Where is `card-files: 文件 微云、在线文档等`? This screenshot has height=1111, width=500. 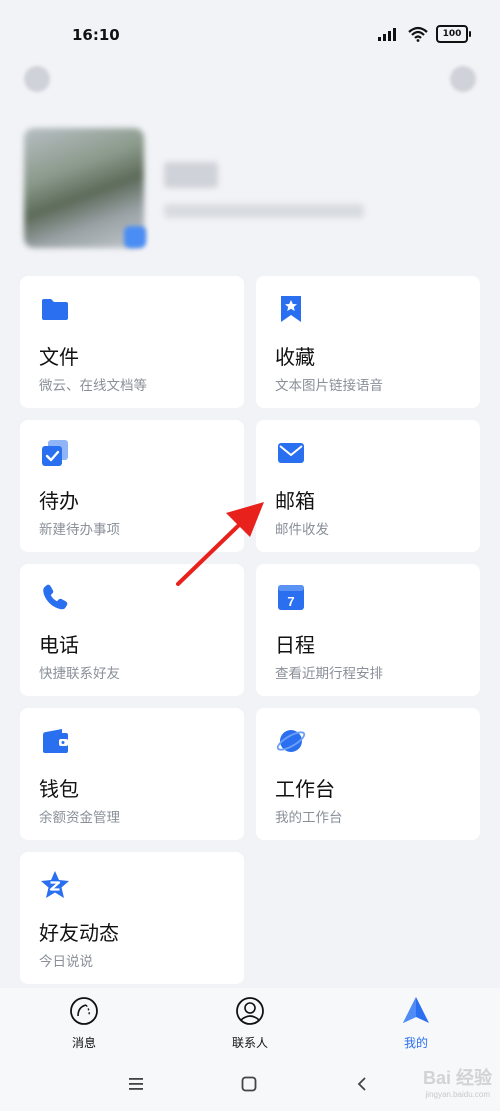 card-files: 文件 微云、在线文档等 is located at coordinates (132, 342).